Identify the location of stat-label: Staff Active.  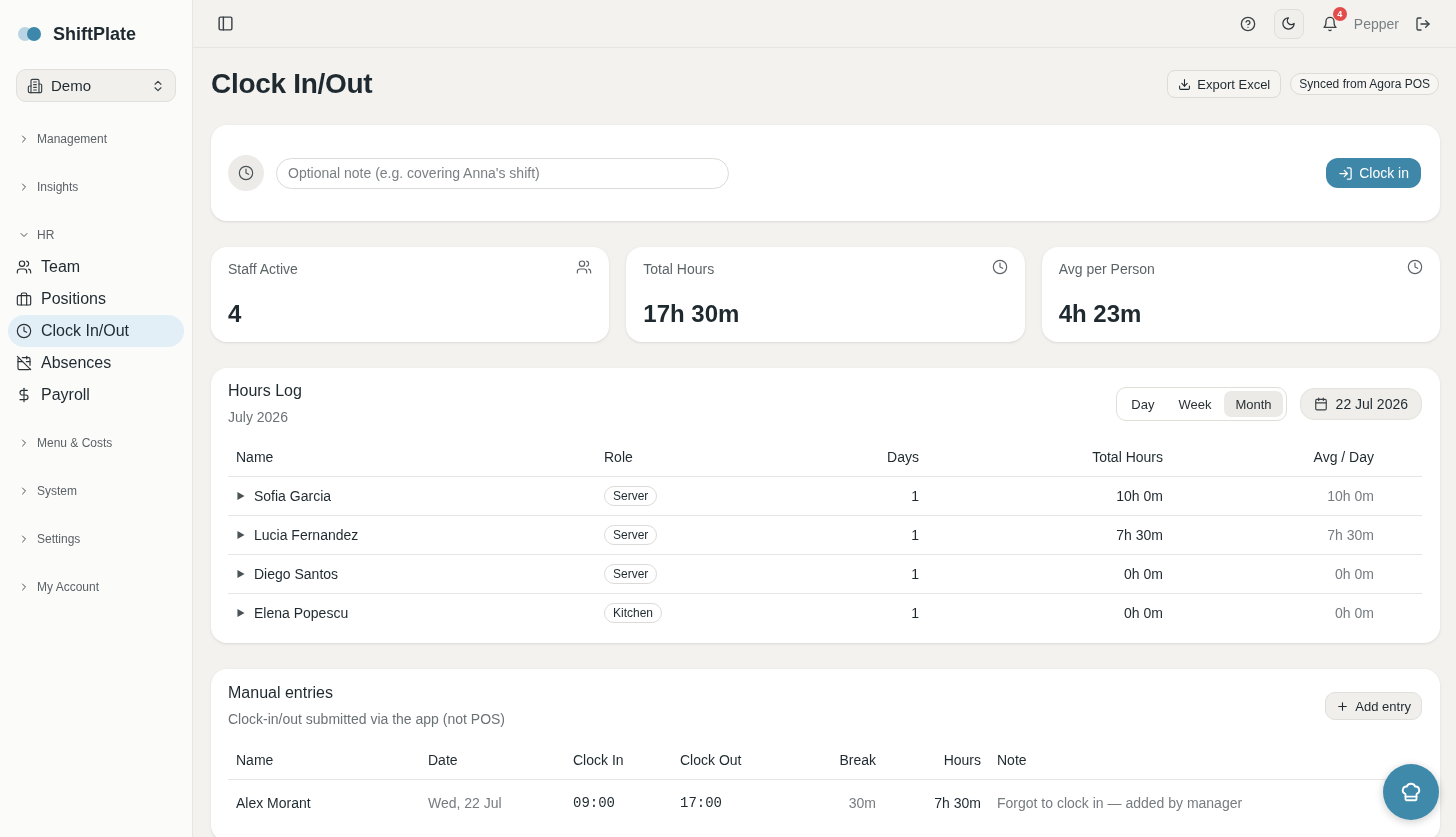
(263, 269).